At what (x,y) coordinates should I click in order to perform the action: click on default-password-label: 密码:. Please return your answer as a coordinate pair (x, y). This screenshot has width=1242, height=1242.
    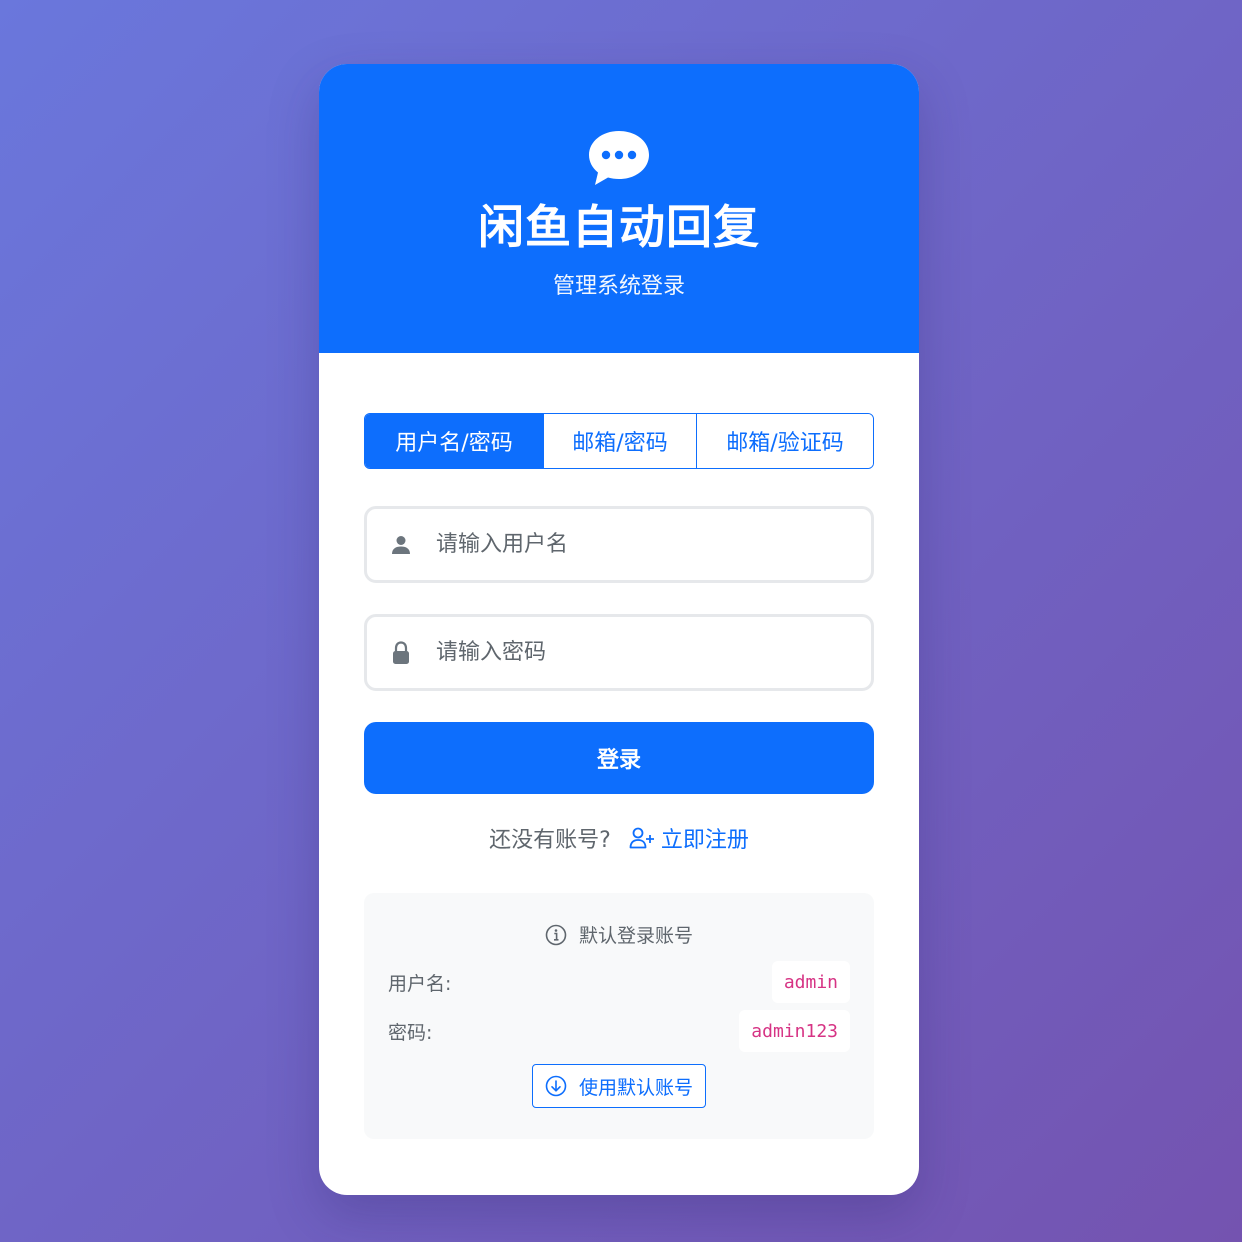
    Looking at the image, I should click on (410, 1032).